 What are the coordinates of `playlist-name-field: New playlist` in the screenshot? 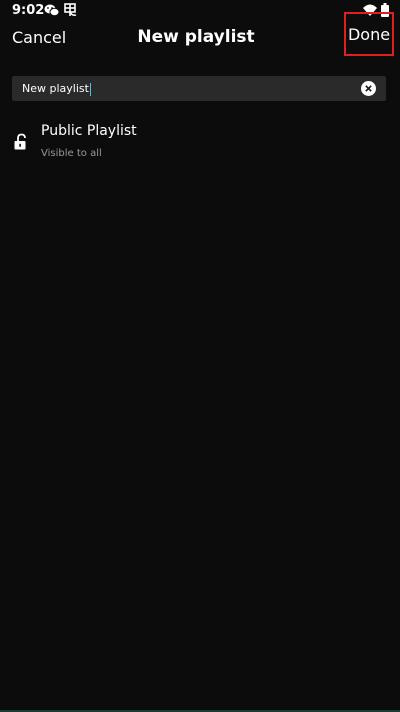 It's located at (199, 88).